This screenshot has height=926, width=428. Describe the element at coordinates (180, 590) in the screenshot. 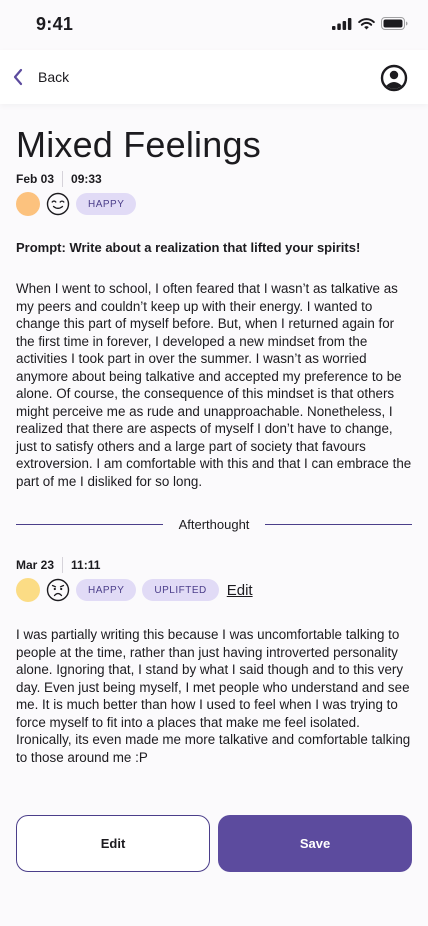

I see `tag-pill: UPLIFTED` at that location.